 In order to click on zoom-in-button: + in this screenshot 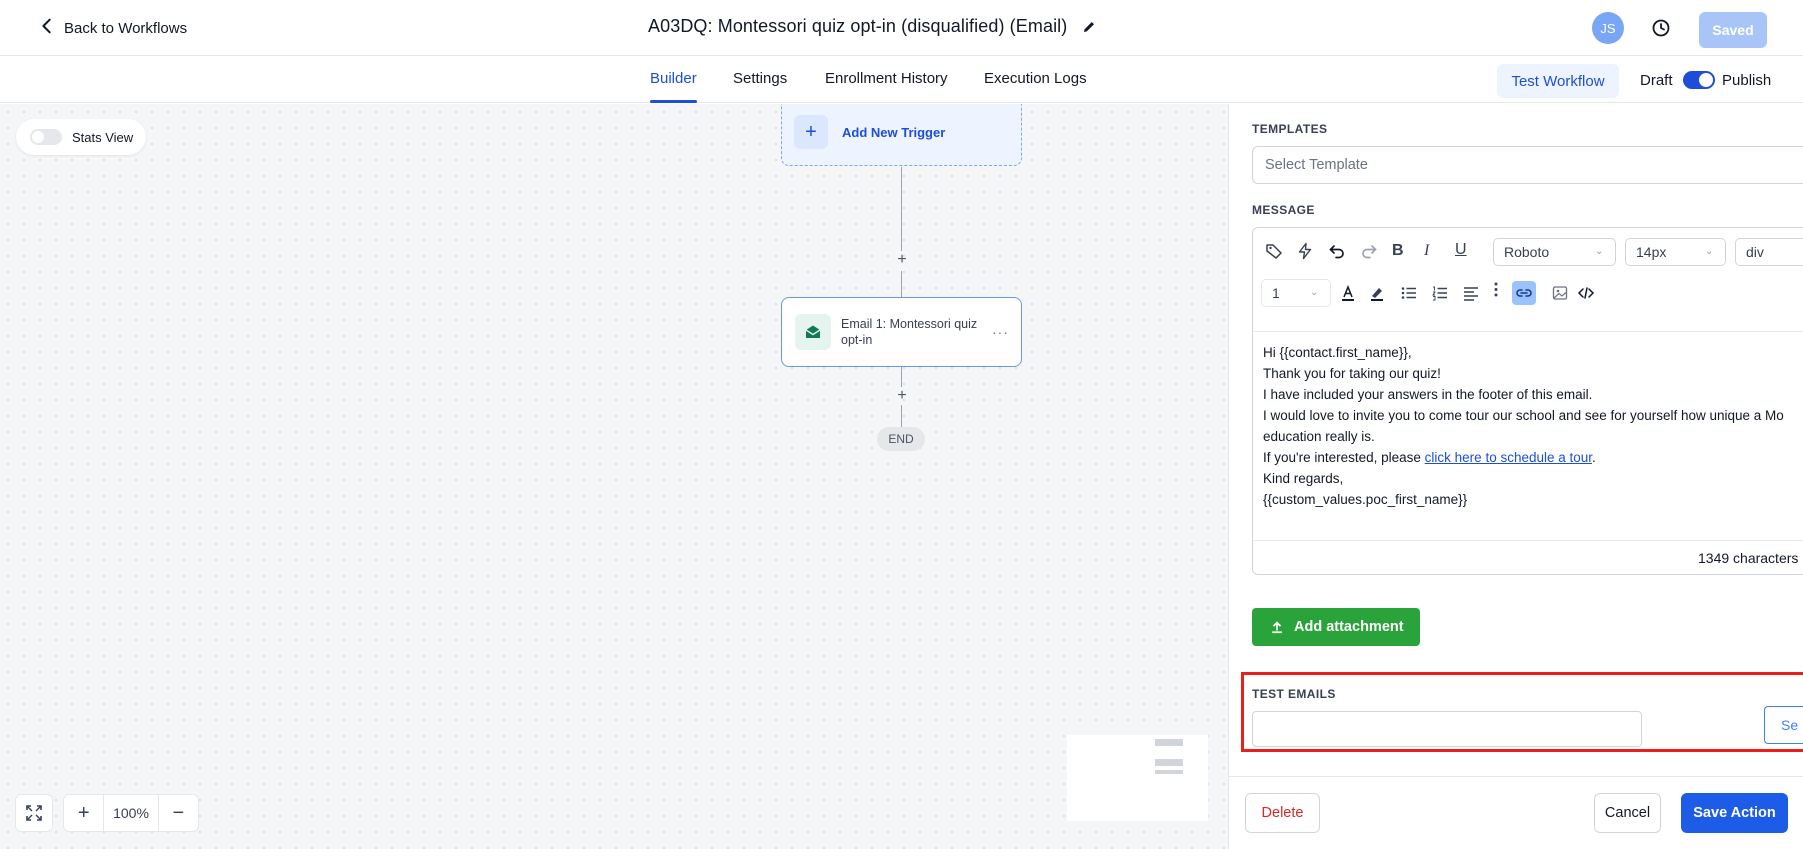, I will do `click(83, 813)`.